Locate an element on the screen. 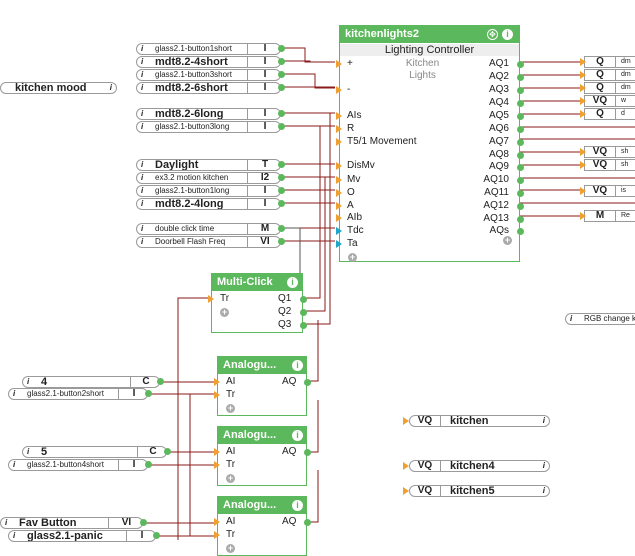  input-connector: i glass2.1-button3long I is located at coordinates (208, 127).